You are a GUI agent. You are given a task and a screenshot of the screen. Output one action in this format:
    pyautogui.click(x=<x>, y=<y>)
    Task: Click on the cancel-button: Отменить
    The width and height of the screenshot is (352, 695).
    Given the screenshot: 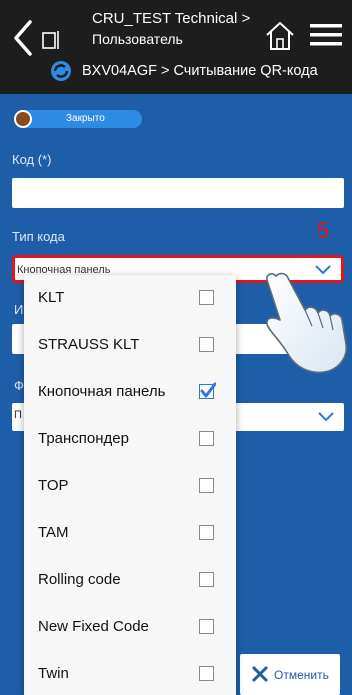 What is the action you would take?
    pyautogui.click(x=290, y=674)
    